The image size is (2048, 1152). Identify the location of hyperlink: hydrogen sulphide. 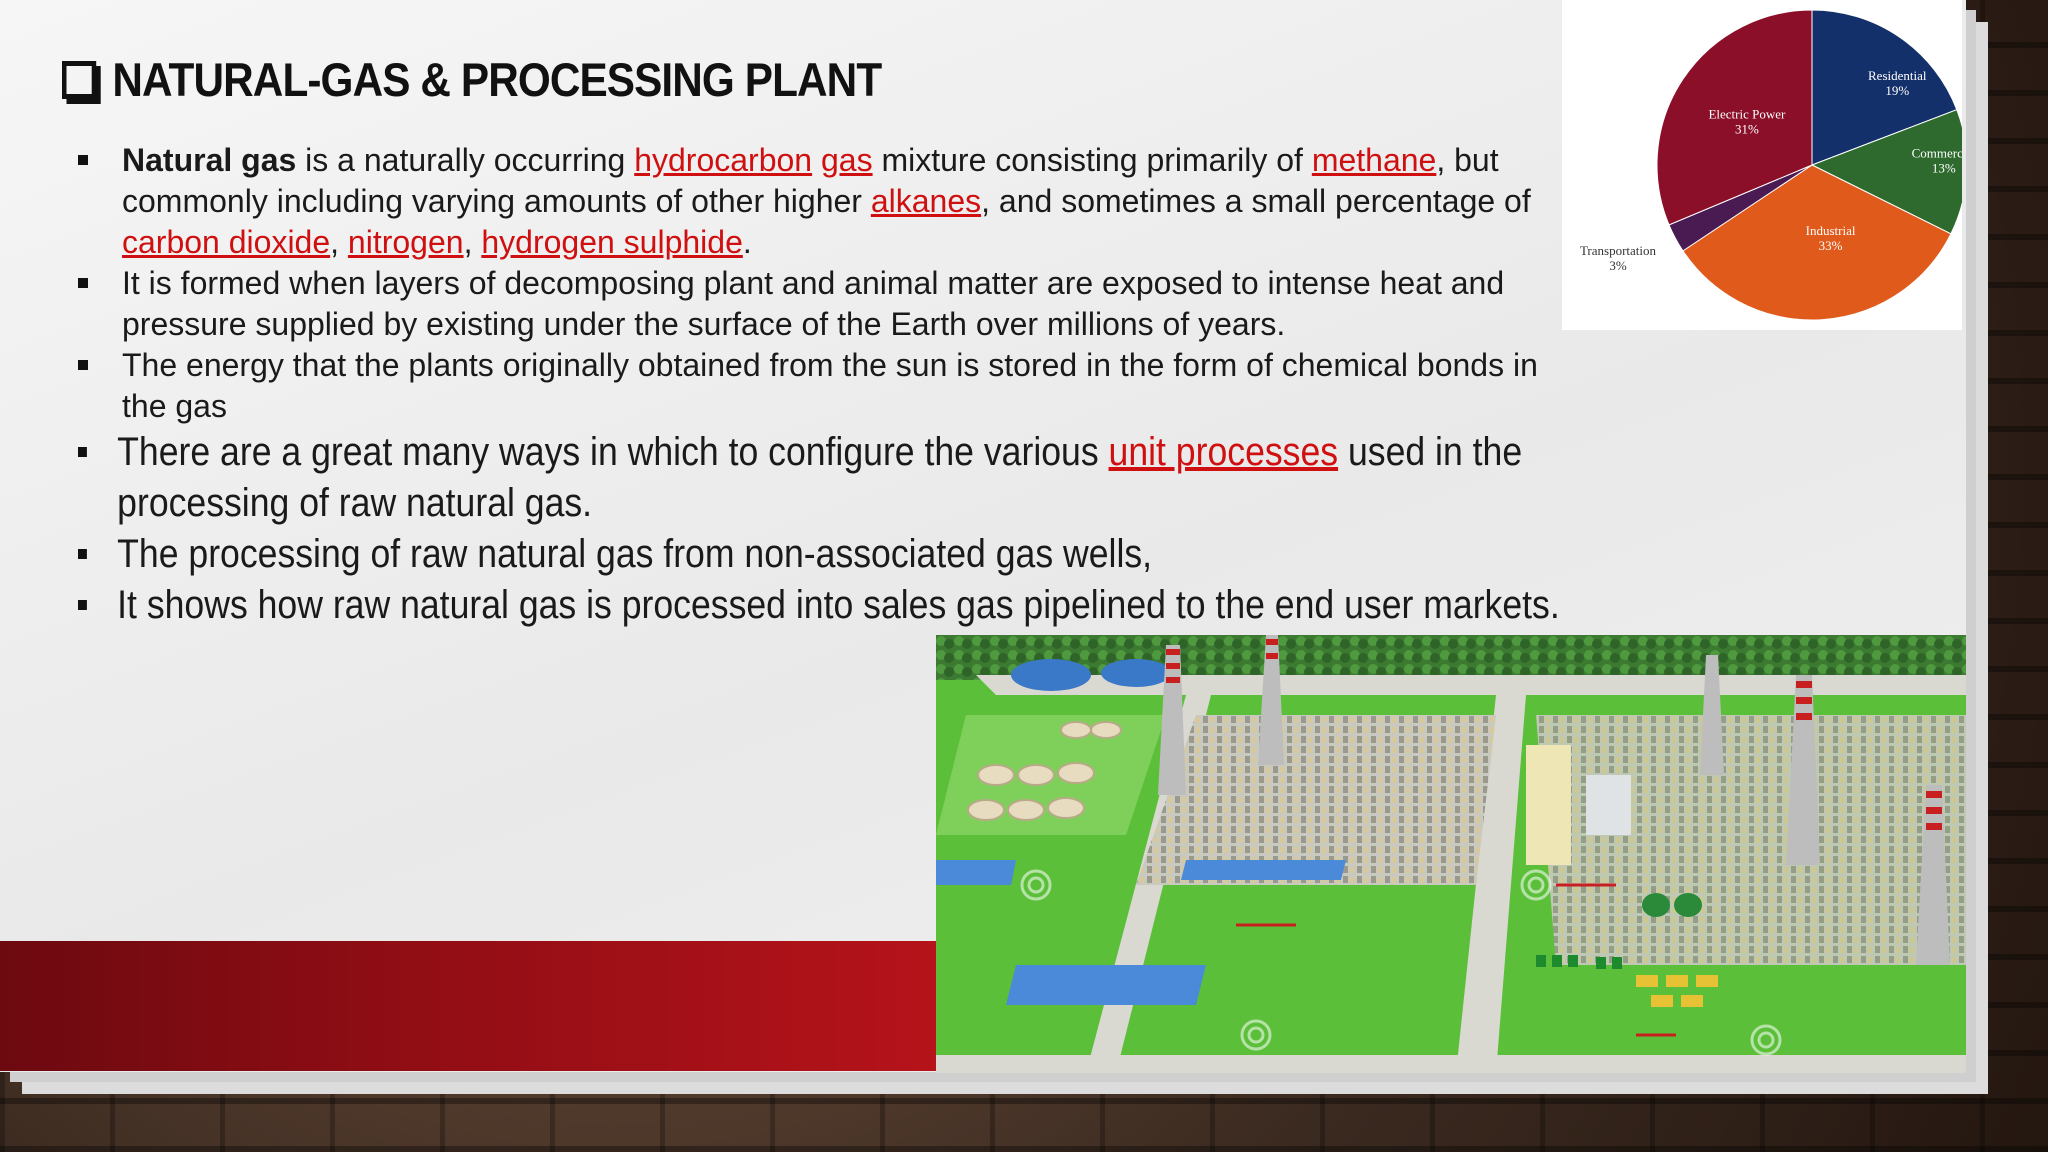
(612, 242).